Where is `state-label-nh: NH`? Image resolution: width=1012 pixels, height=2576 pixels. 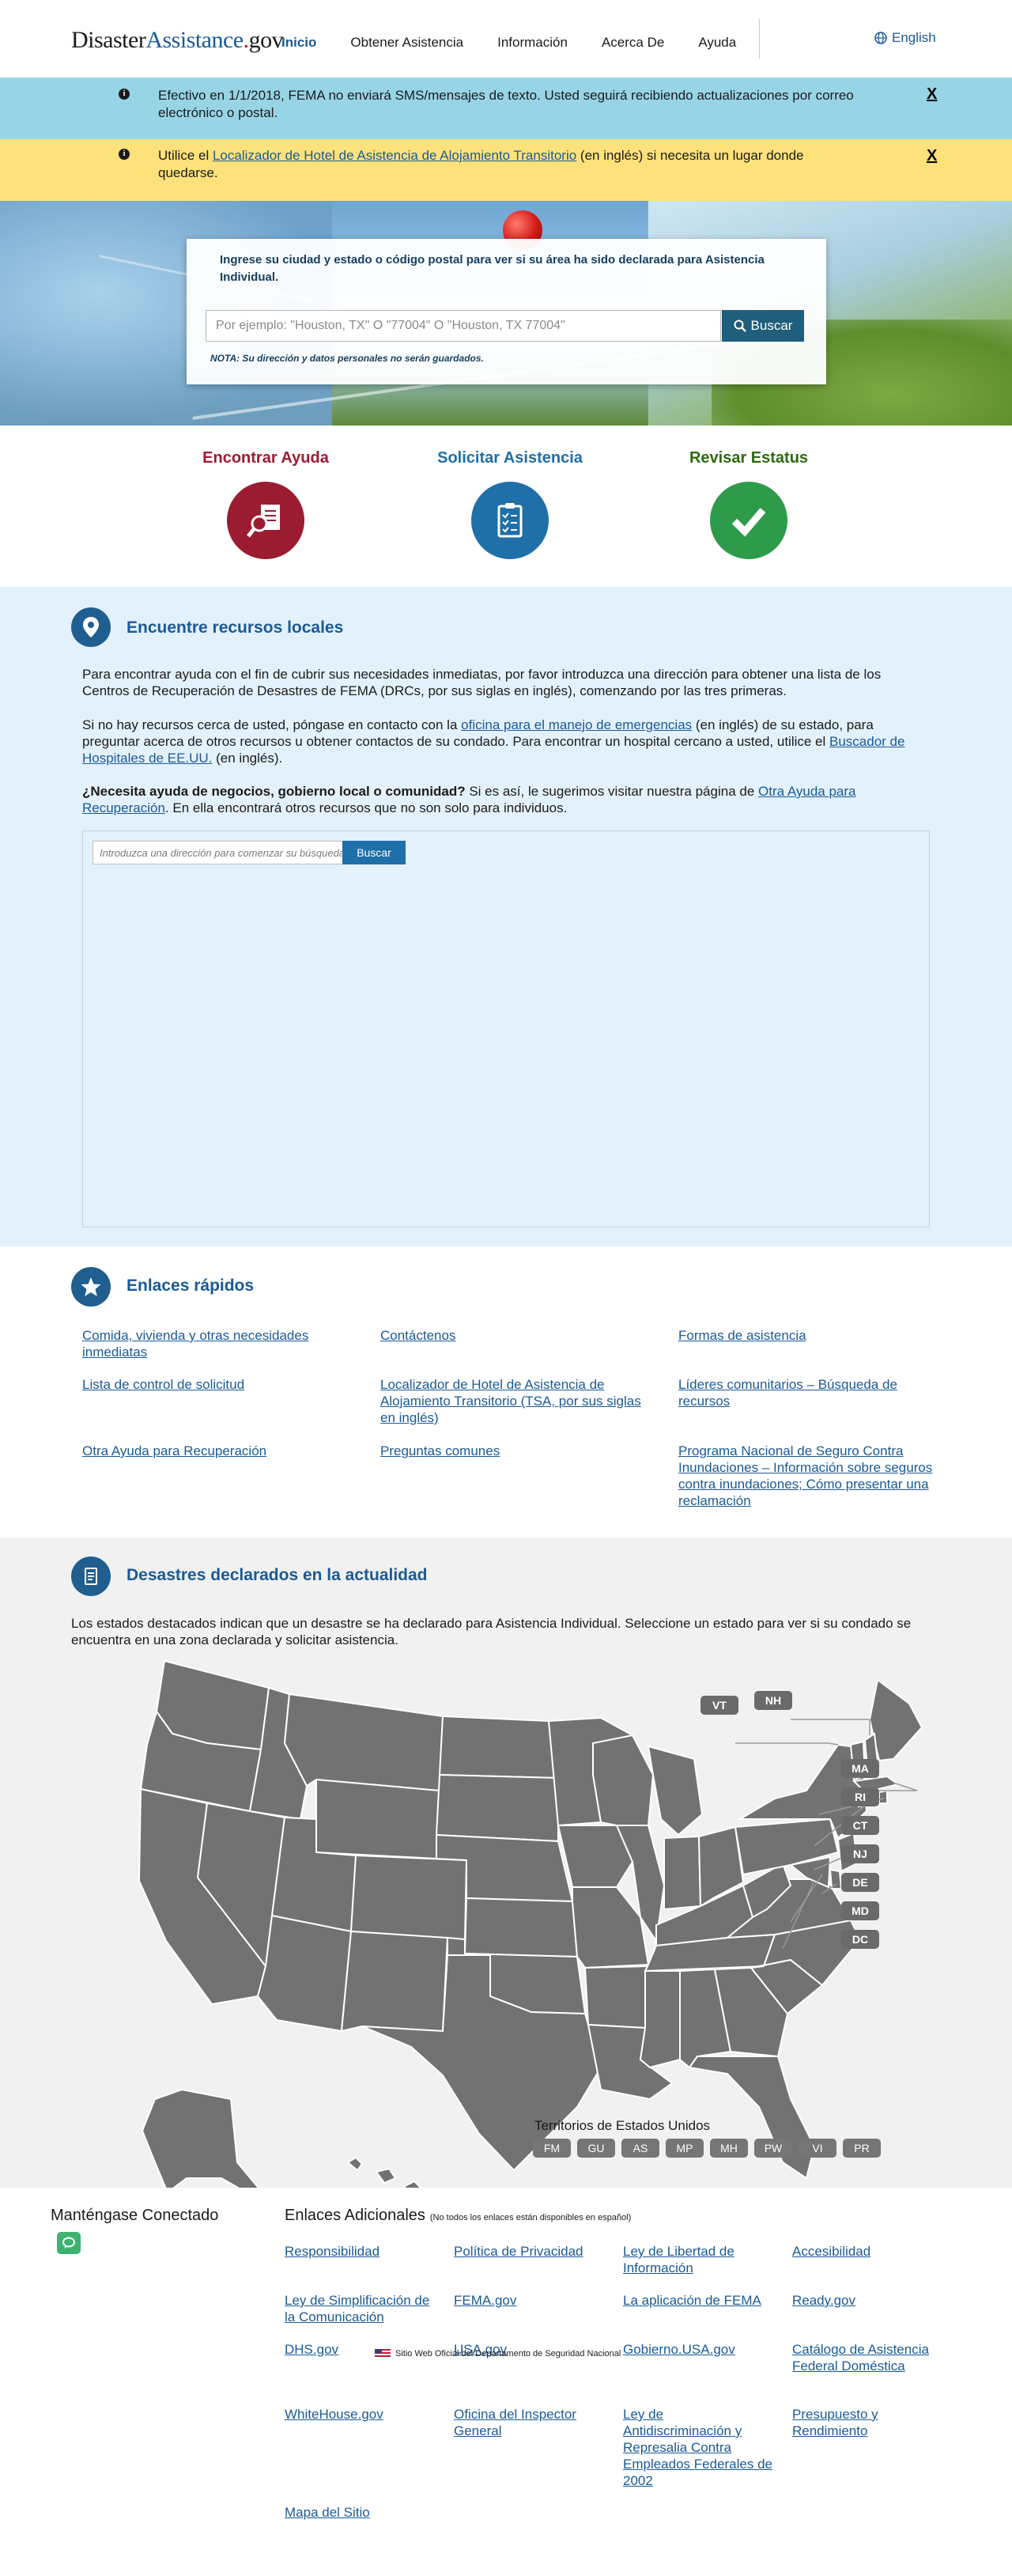
state-label-nh: NH is located at coordinates (773, 1700).